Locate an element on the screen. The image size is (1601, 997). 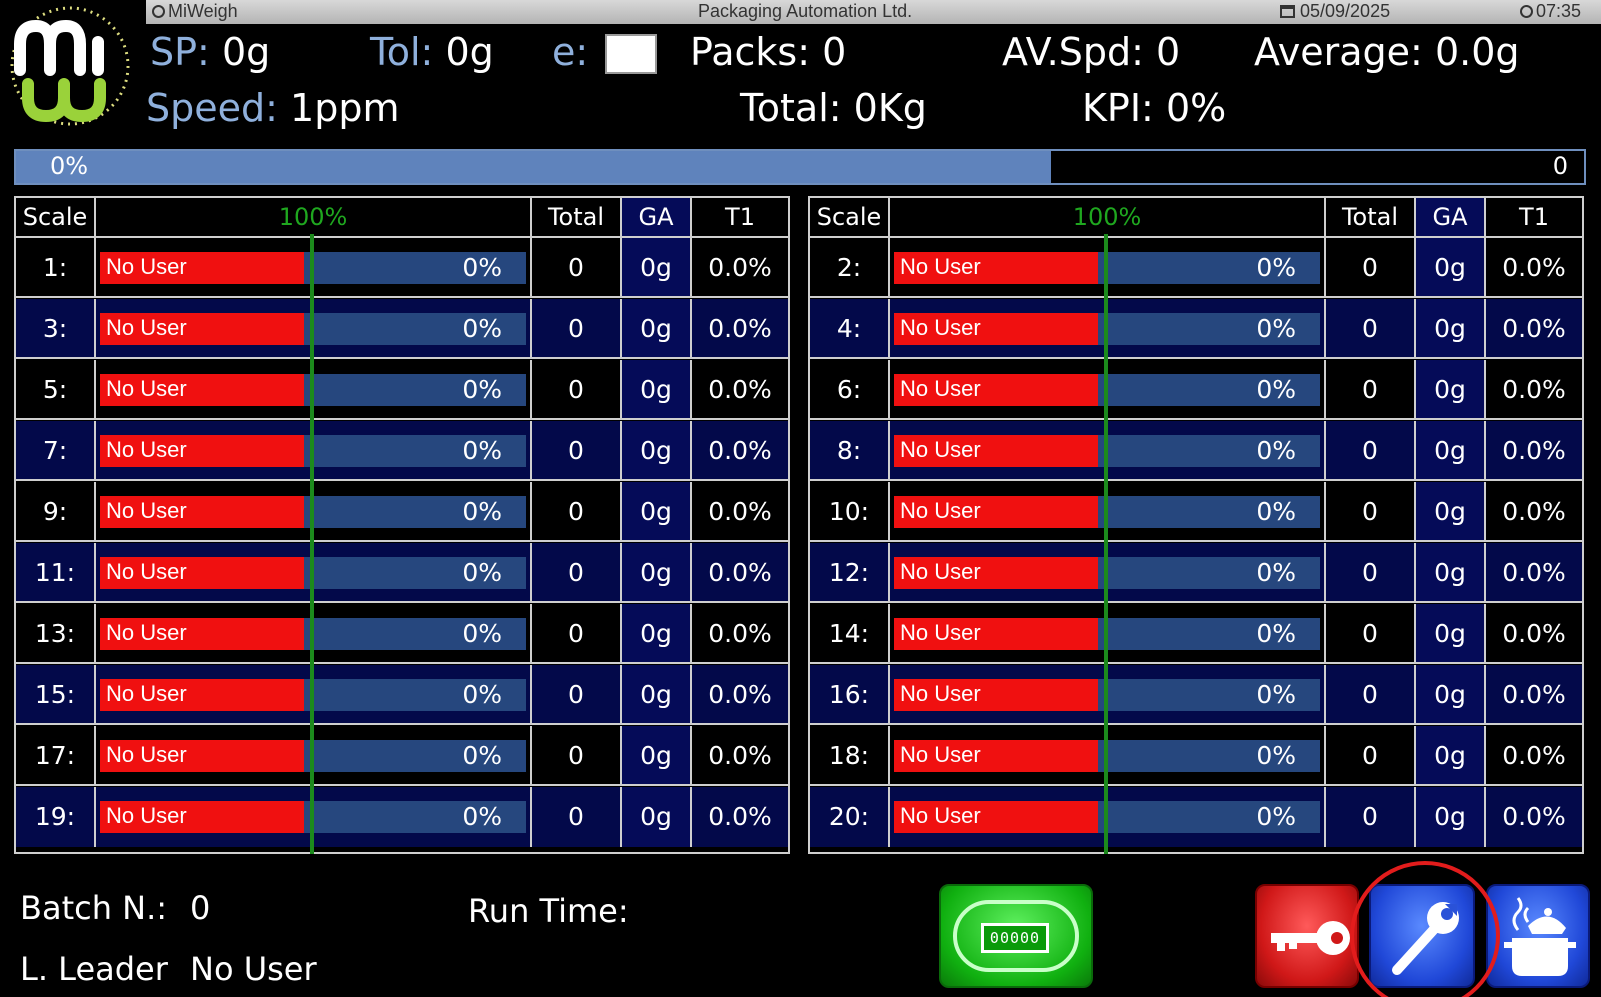
scale-number: 13: is located at coordinates (56, 633).